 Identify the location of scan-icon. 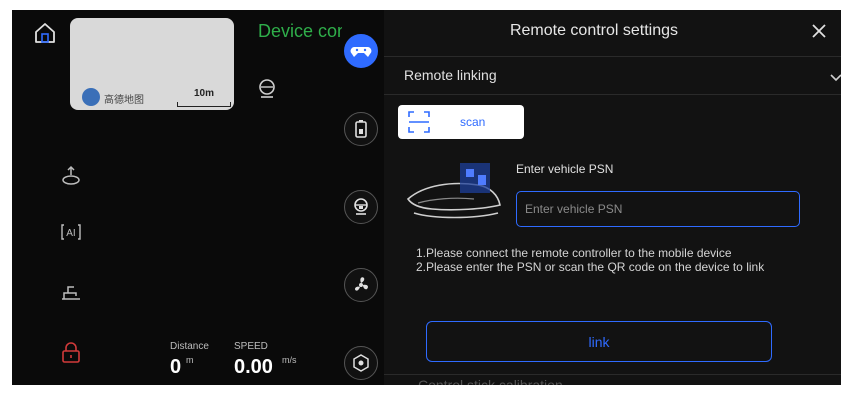
(419, 122).